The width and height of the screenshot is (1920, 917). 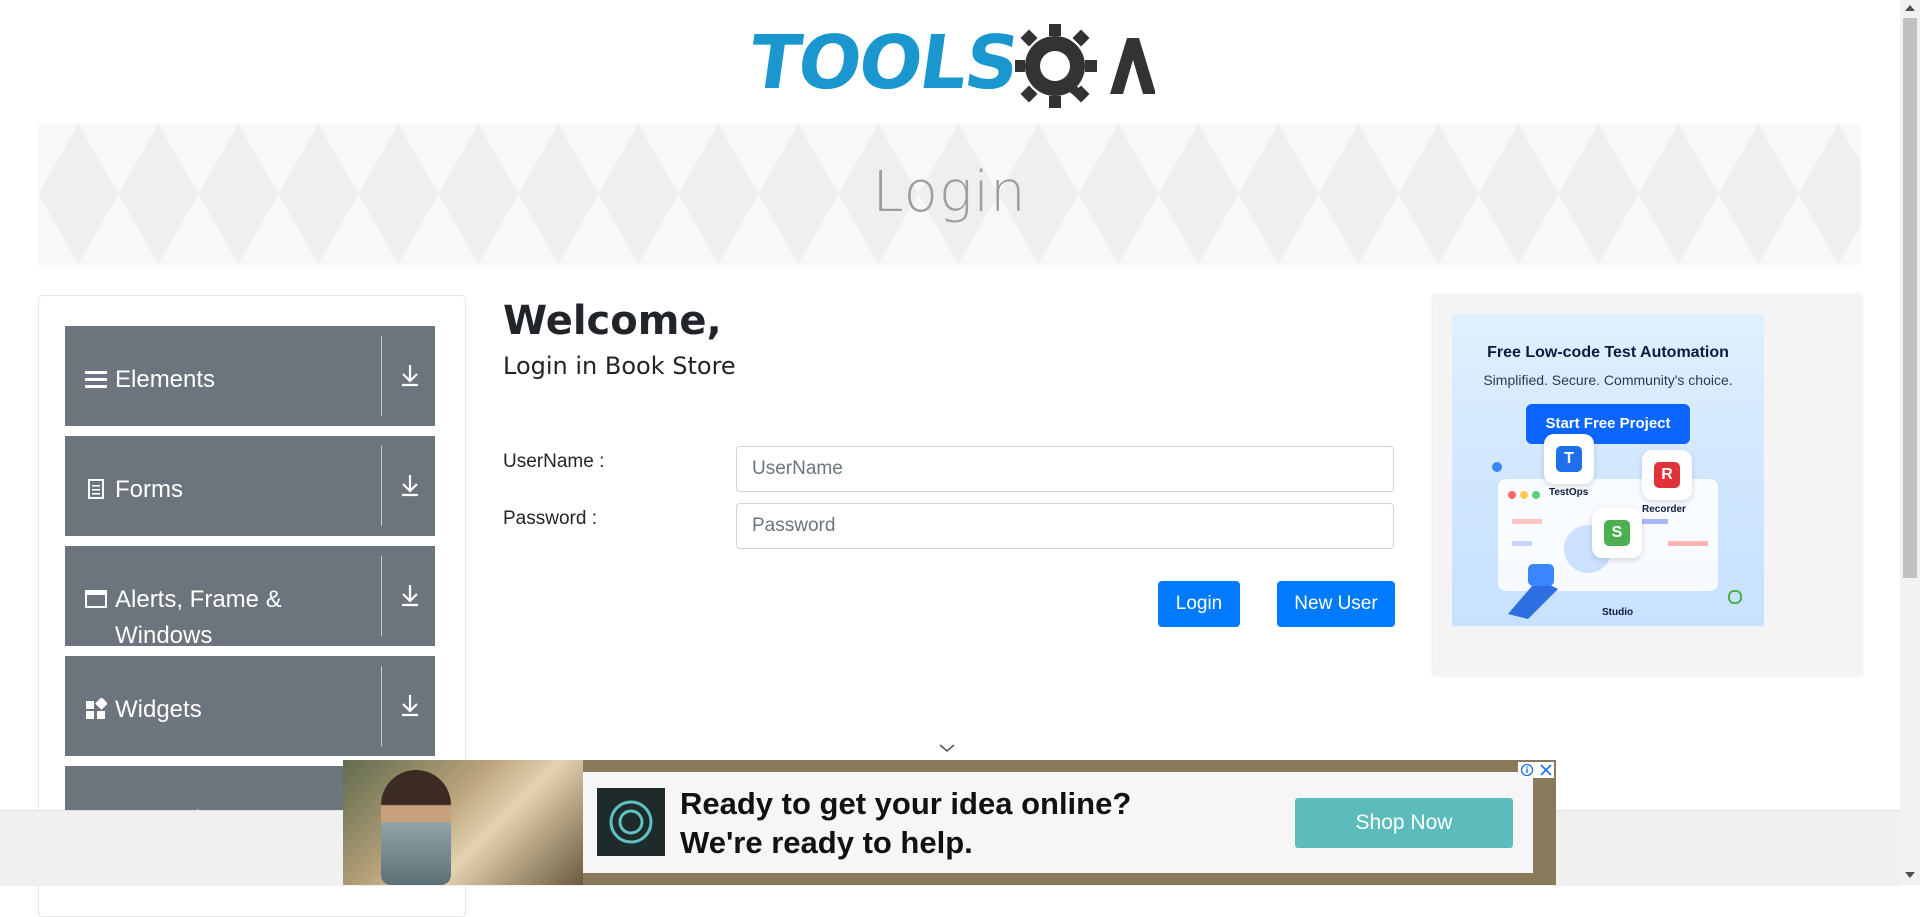 What do you see at coordinates (1497, 467) in the screenshot?
I see `decor-dot` at bounding box center [1497, 467].